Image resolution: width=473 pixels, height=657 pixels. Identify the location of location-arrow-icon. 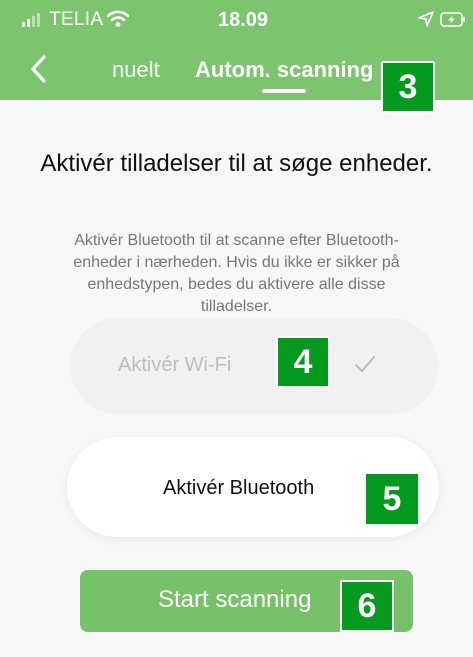
(426, 19).